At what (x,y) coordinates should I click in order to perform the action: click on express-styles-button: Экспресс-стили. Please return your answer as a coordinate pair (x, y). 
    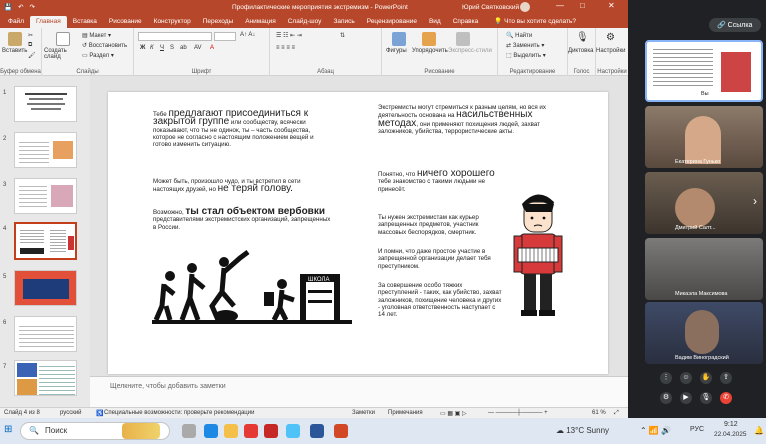
    Looking at the image, I should click on (470, 51).